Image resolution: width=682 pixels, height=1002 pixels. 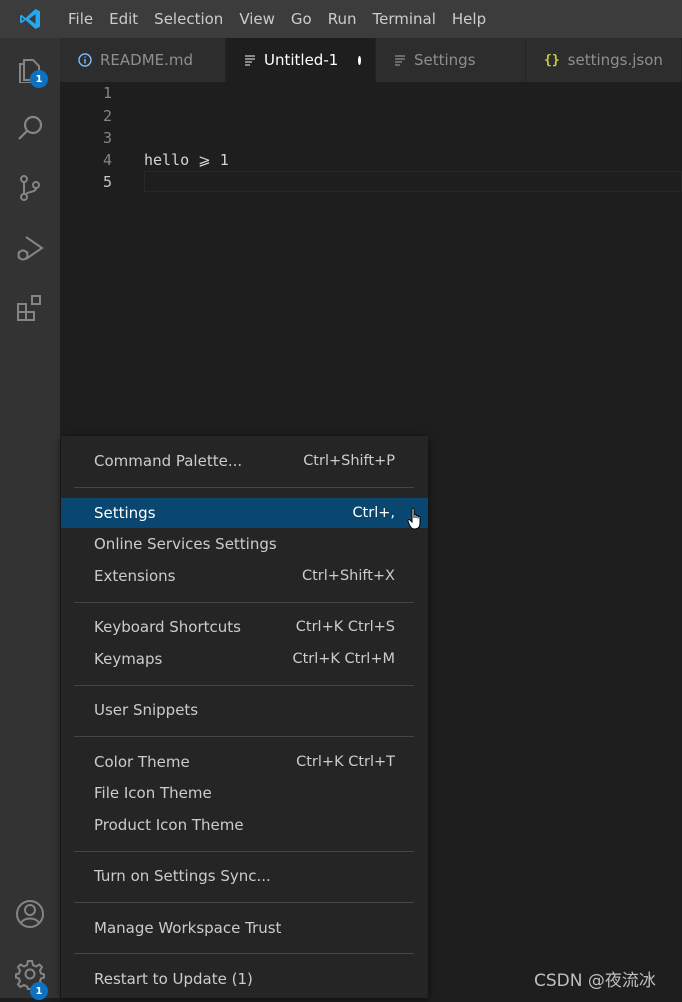 What do you see at coordinates (39, 991) in the screenshot?
I see `manage-badge: 1` at bounding box center [39, 991].